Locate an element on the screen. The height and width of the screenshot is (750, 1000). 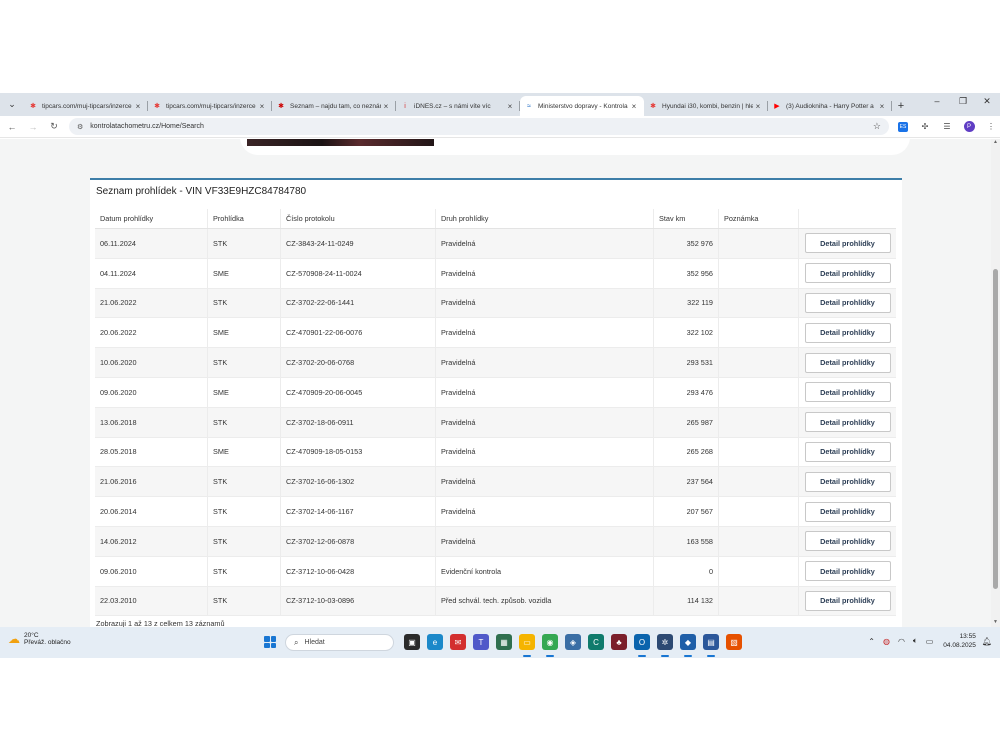
close-window-icon: ✕ is located at coordinates (987, 101).